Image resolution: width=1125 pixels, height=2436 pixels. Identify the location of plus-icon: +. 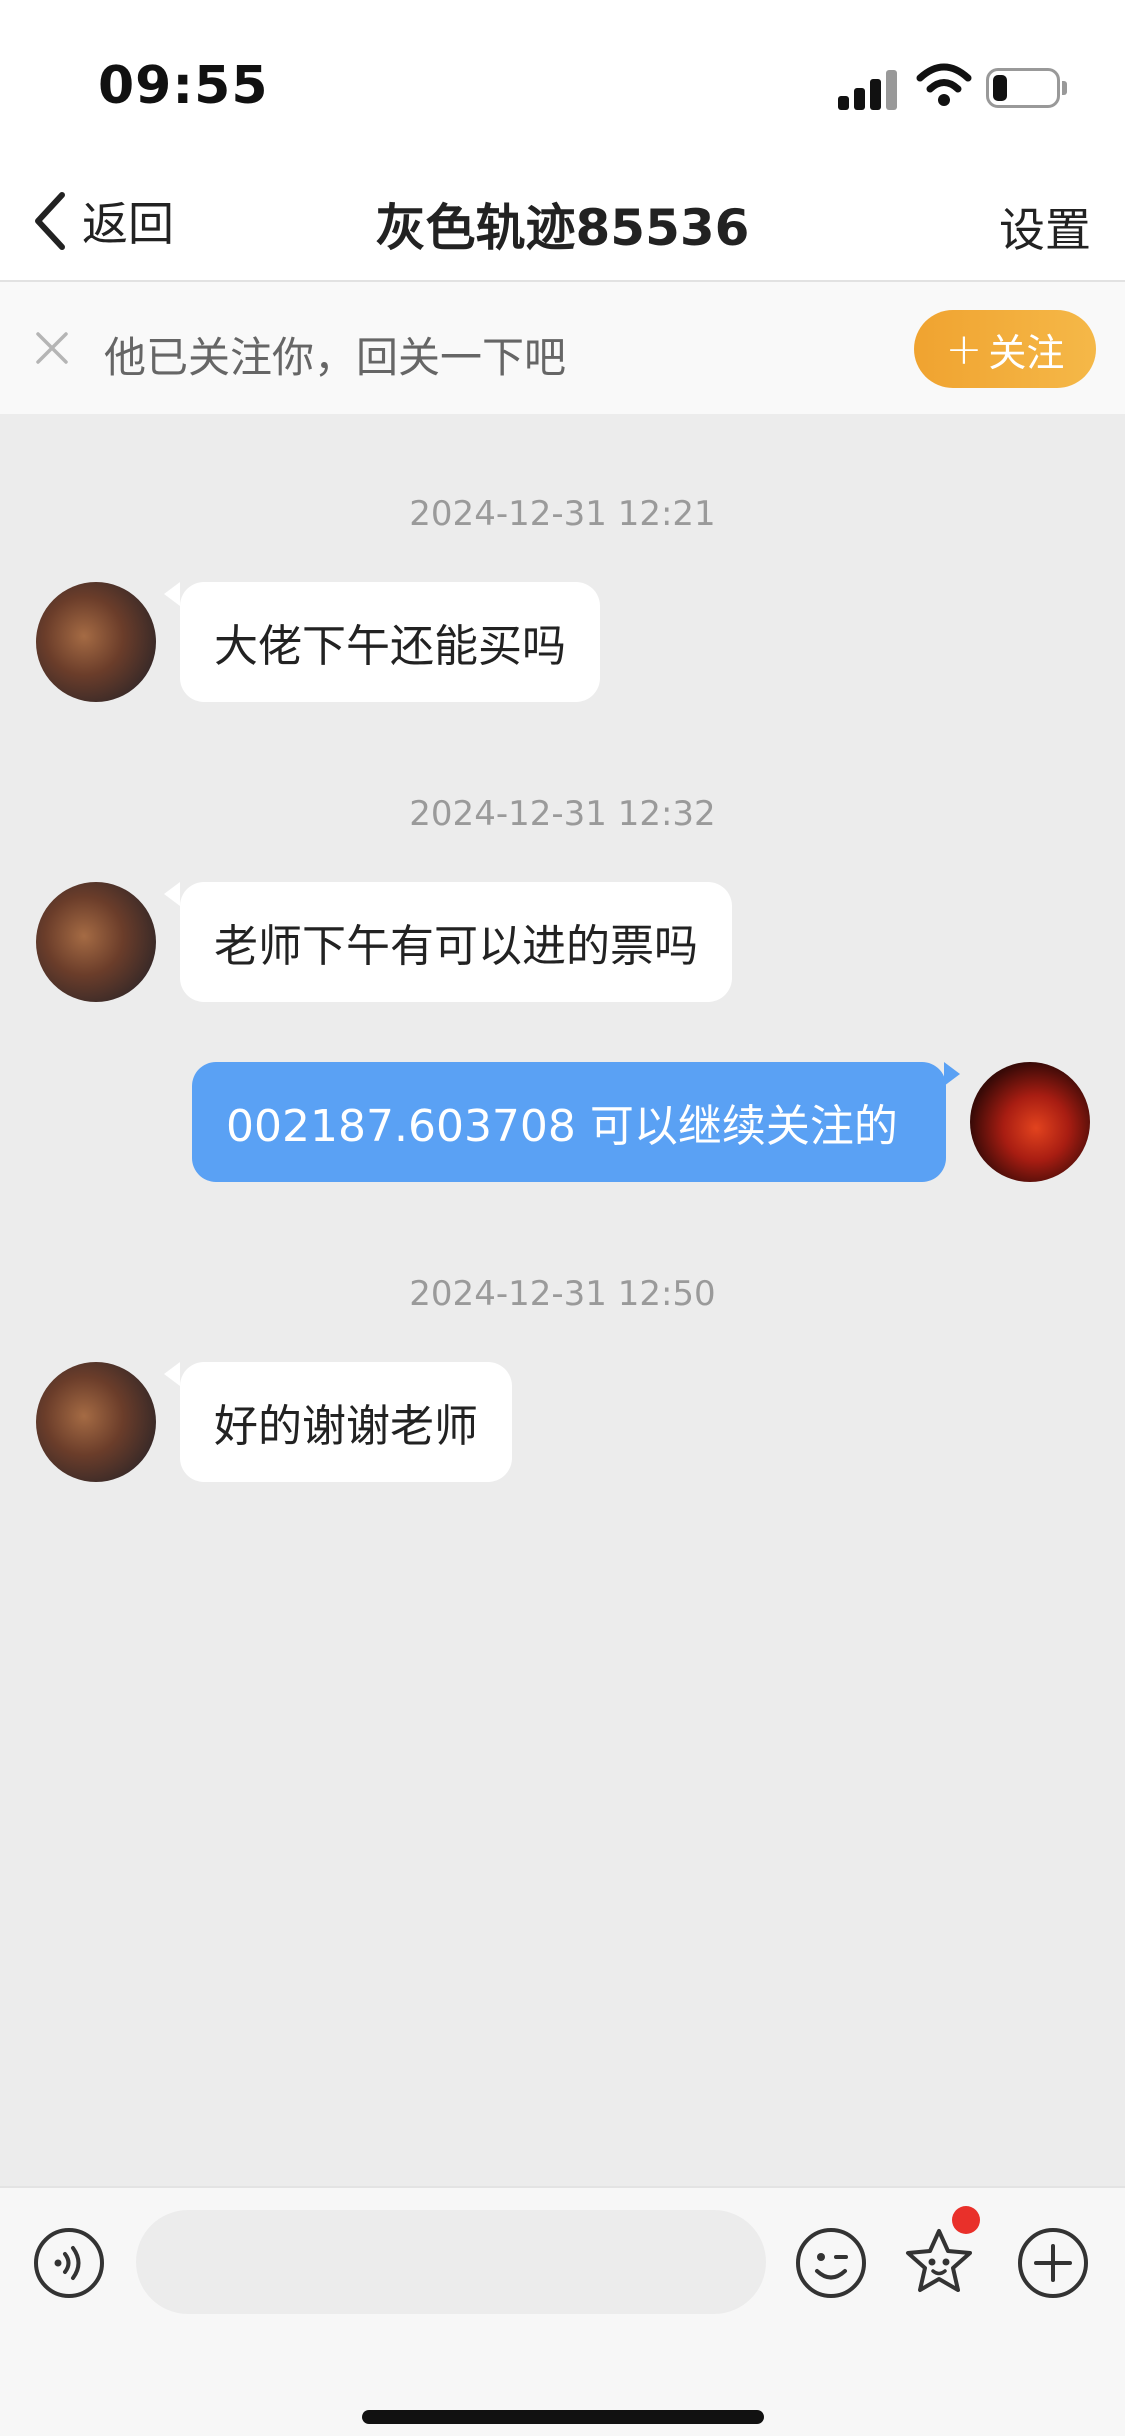
(964, 349).